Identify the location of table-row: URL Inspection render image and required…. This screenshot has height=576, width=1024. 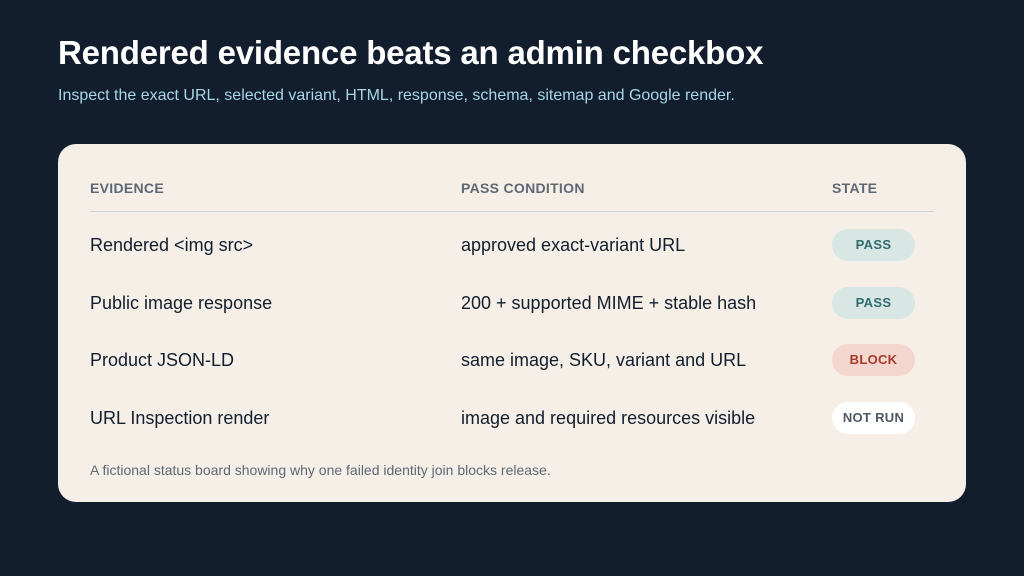
(512, 418).